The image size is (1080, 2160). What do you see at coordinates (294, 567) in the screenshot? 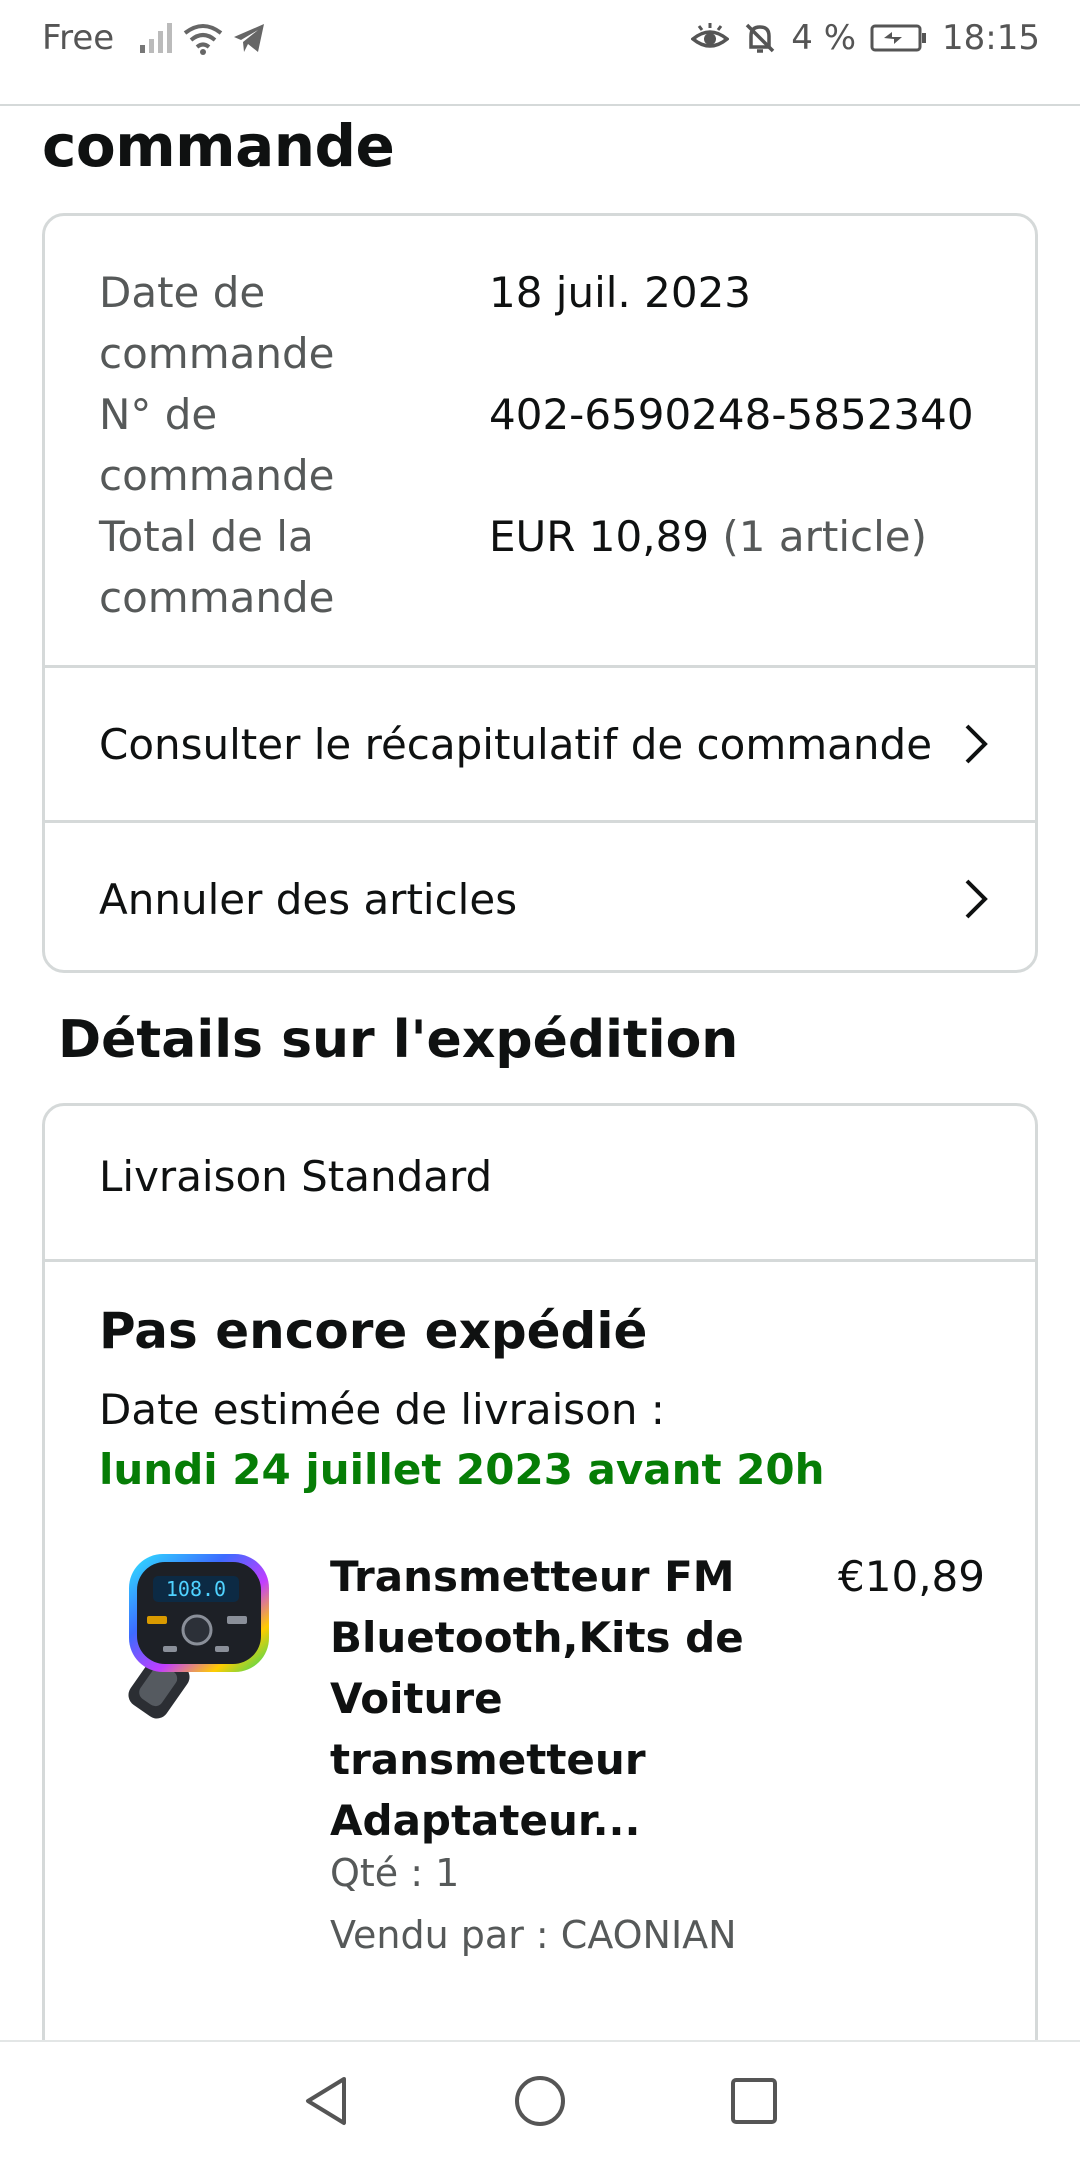
I see `order-total-label: Total de la commande` at bounding box center [294, 567].